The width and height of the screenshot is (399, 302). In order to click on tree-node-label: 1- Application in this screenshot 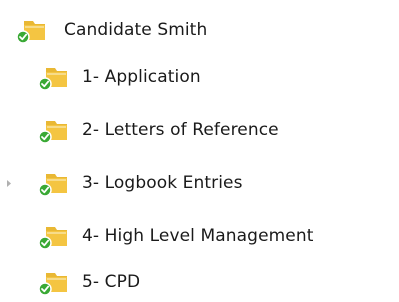, I will do `click(141, 77)`.